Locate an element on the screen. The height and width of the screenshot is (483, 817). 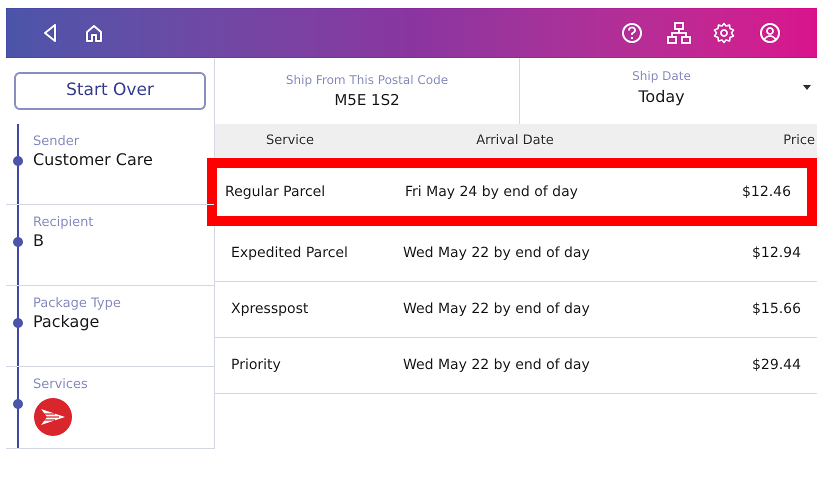
ship-date-dropdown: Ship Date Today is located at coordinates (668, 91).